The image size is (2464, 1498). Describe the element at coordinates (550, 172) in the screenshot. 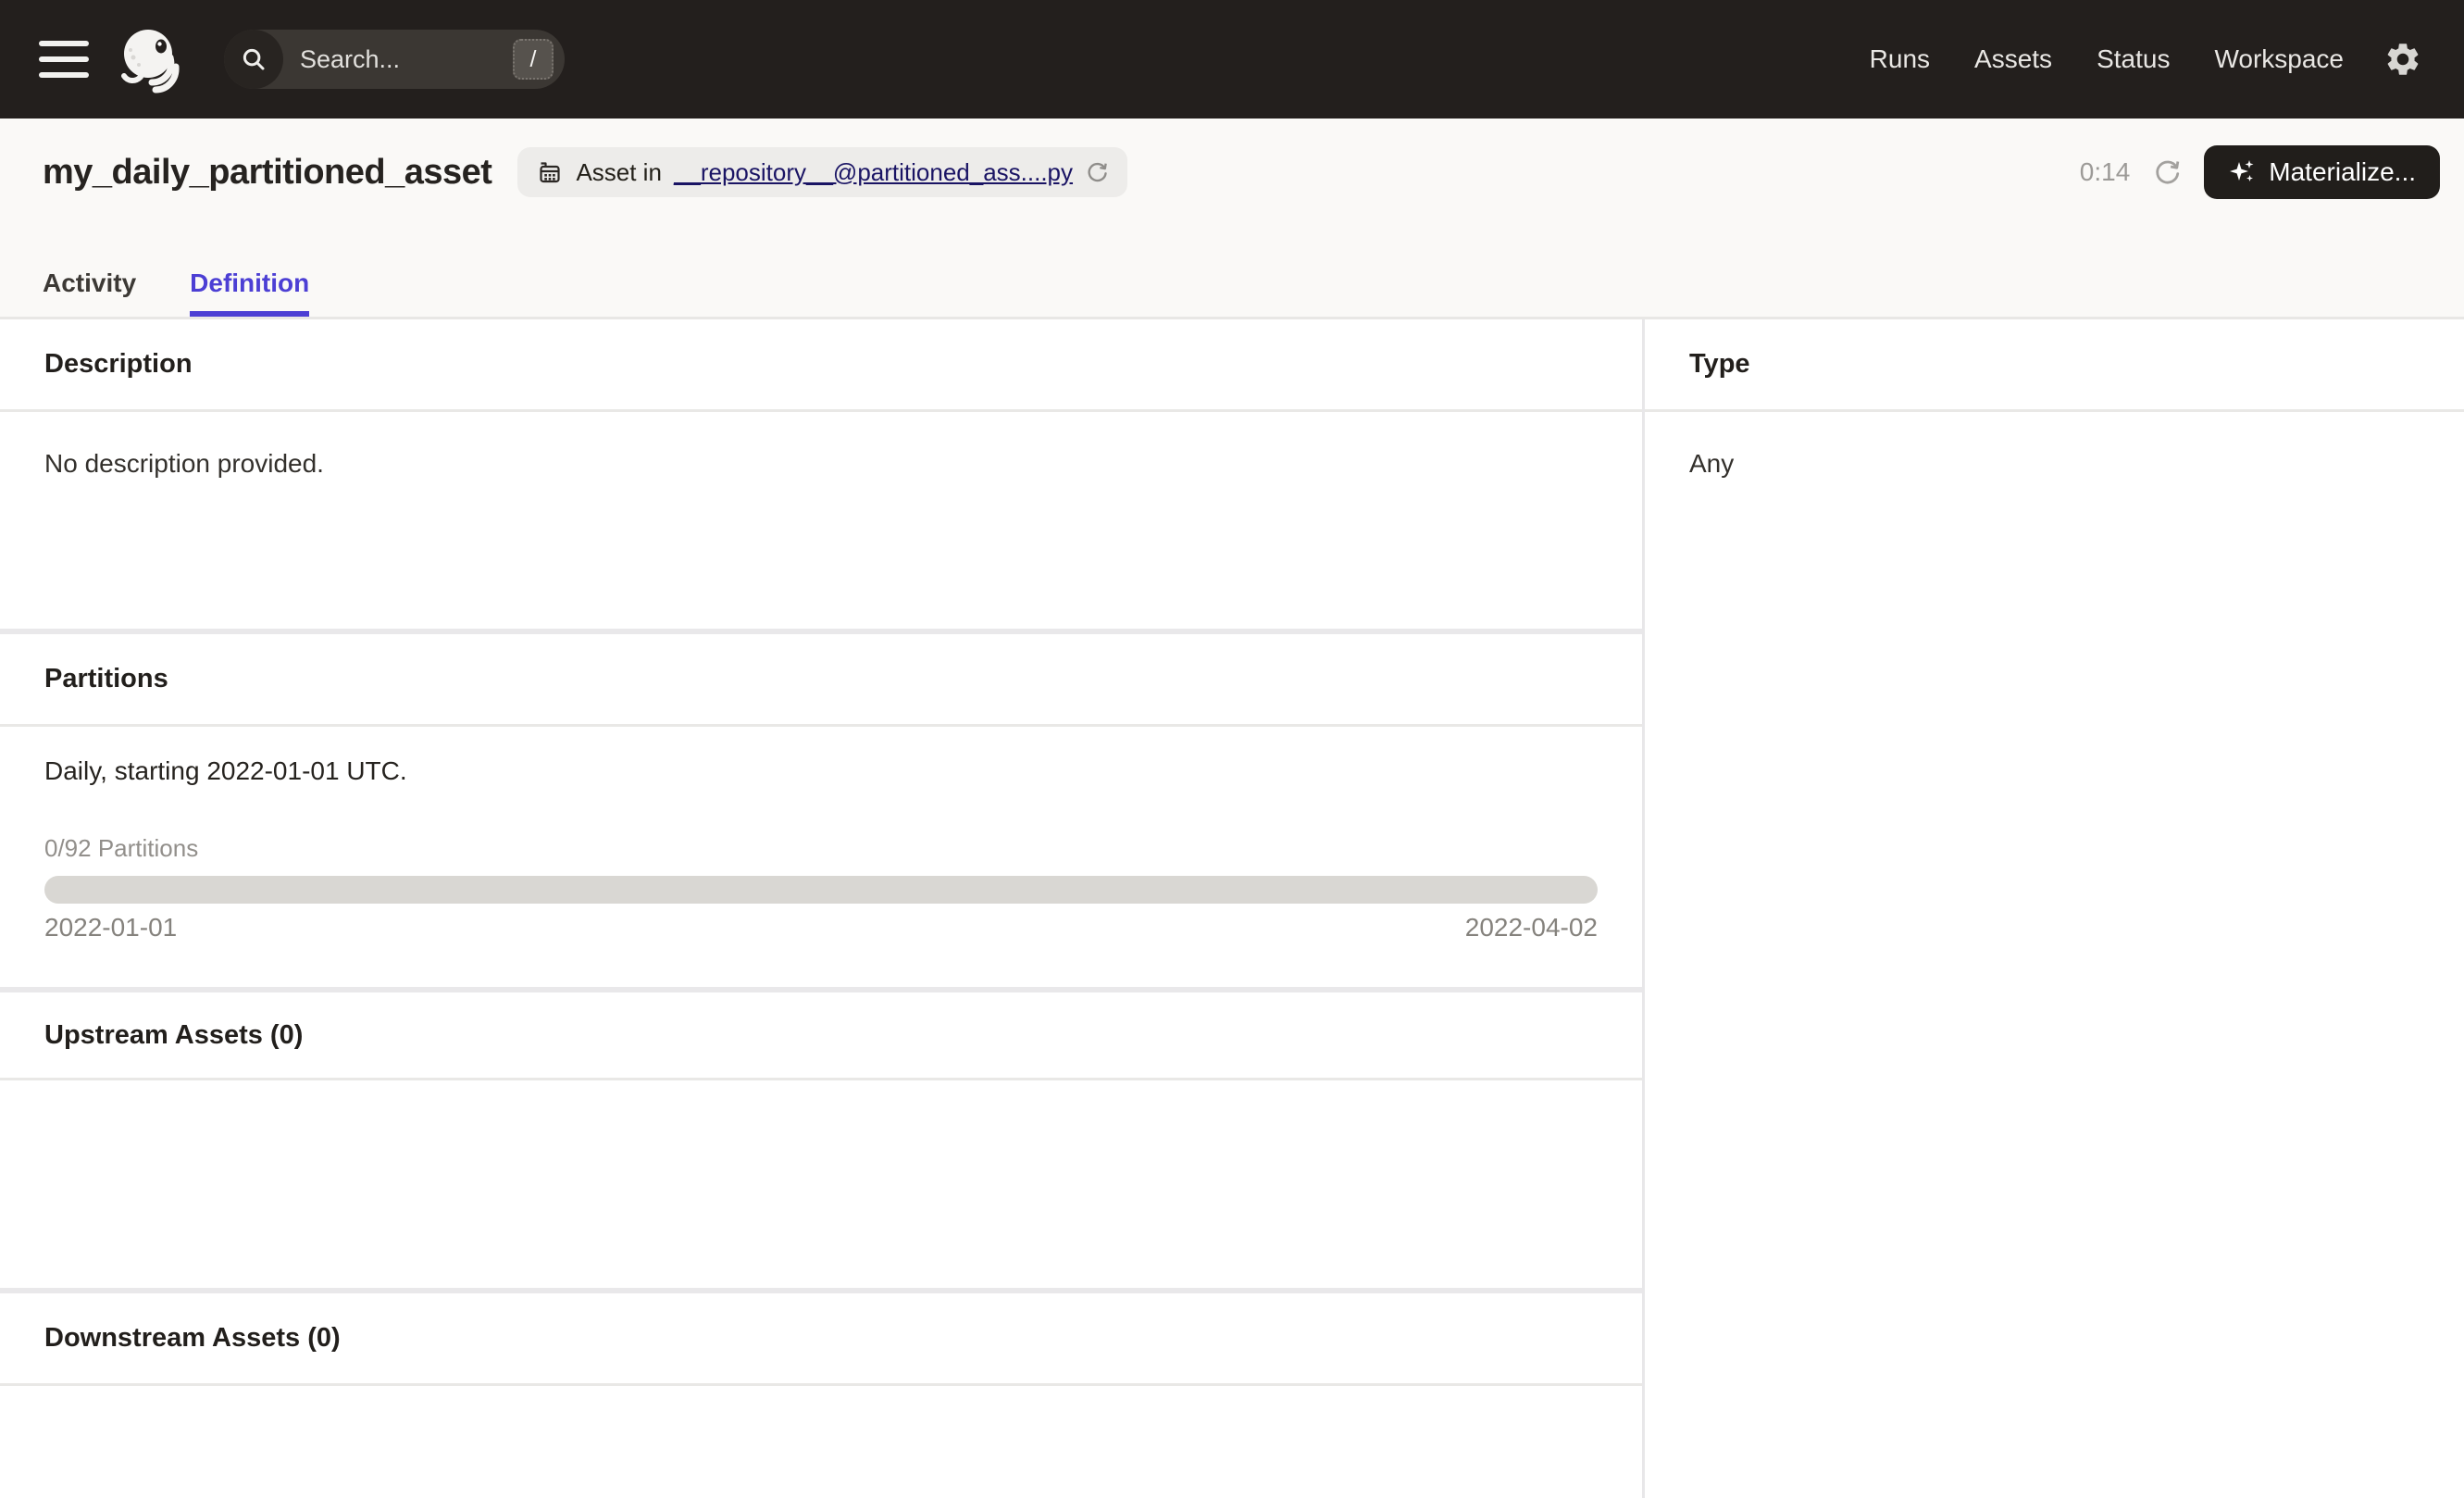

I see `repository-icon` at that location.